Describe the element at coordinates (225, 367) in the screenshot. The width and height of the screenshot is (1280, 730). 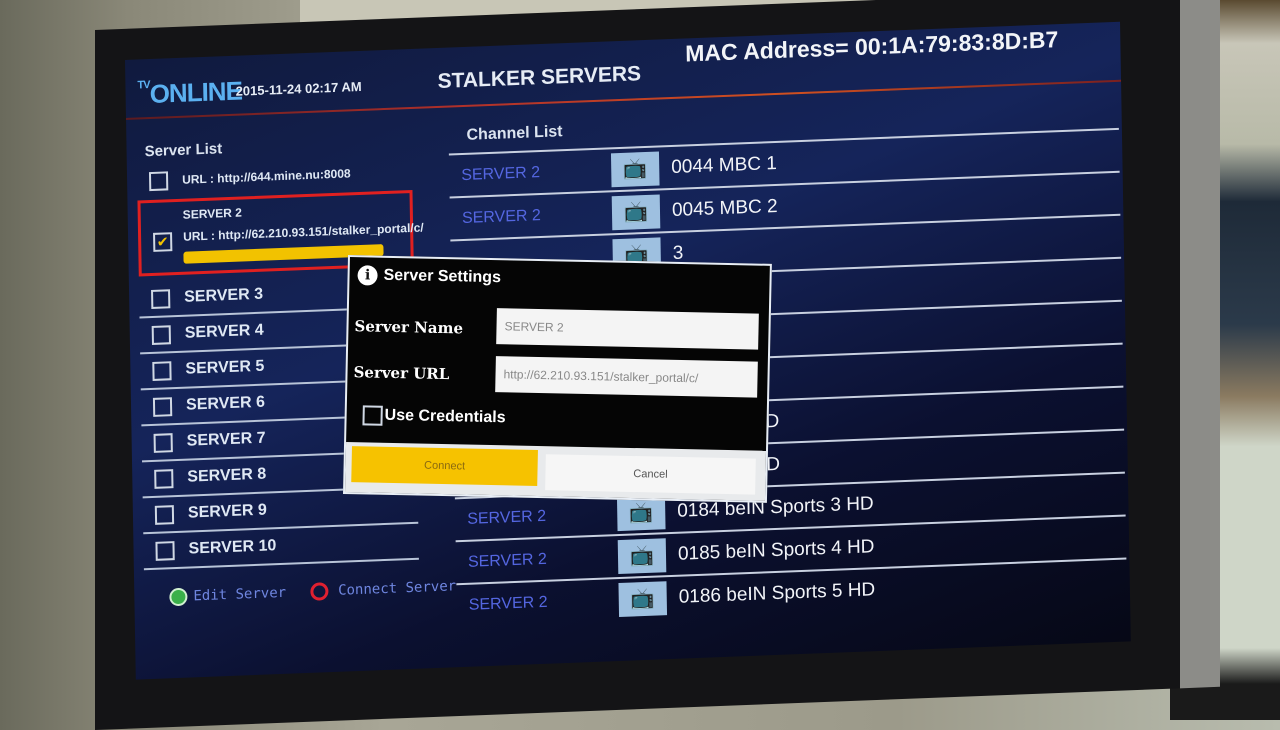
I see `server-label: SERVER 5` at that location.